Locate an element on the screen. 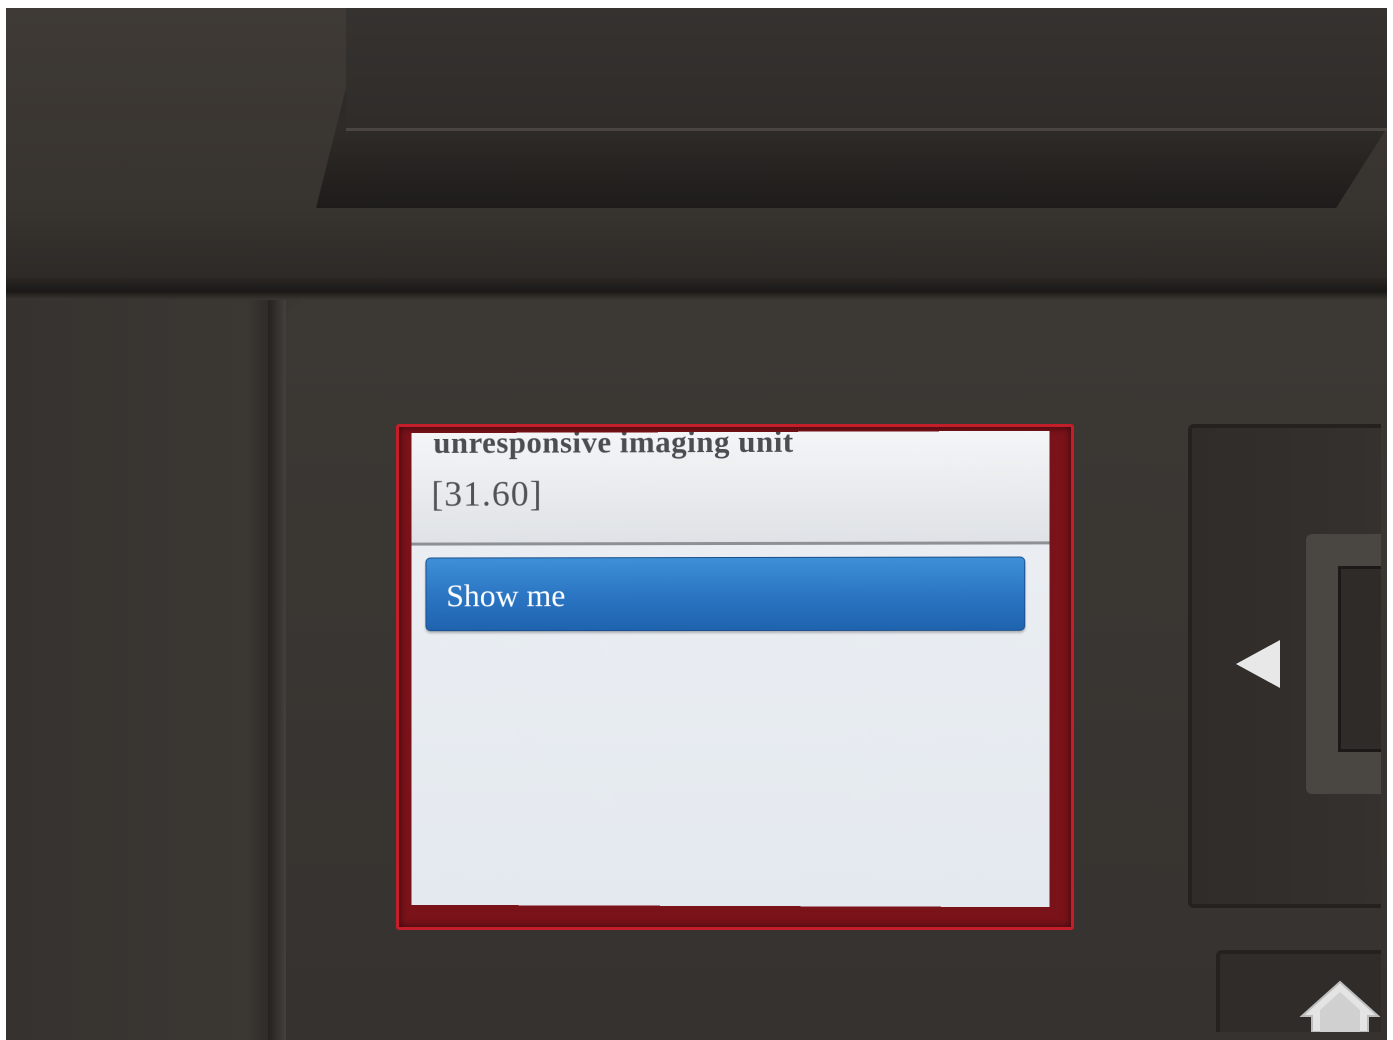  hardware-key is located at coordinates (1359, 659).